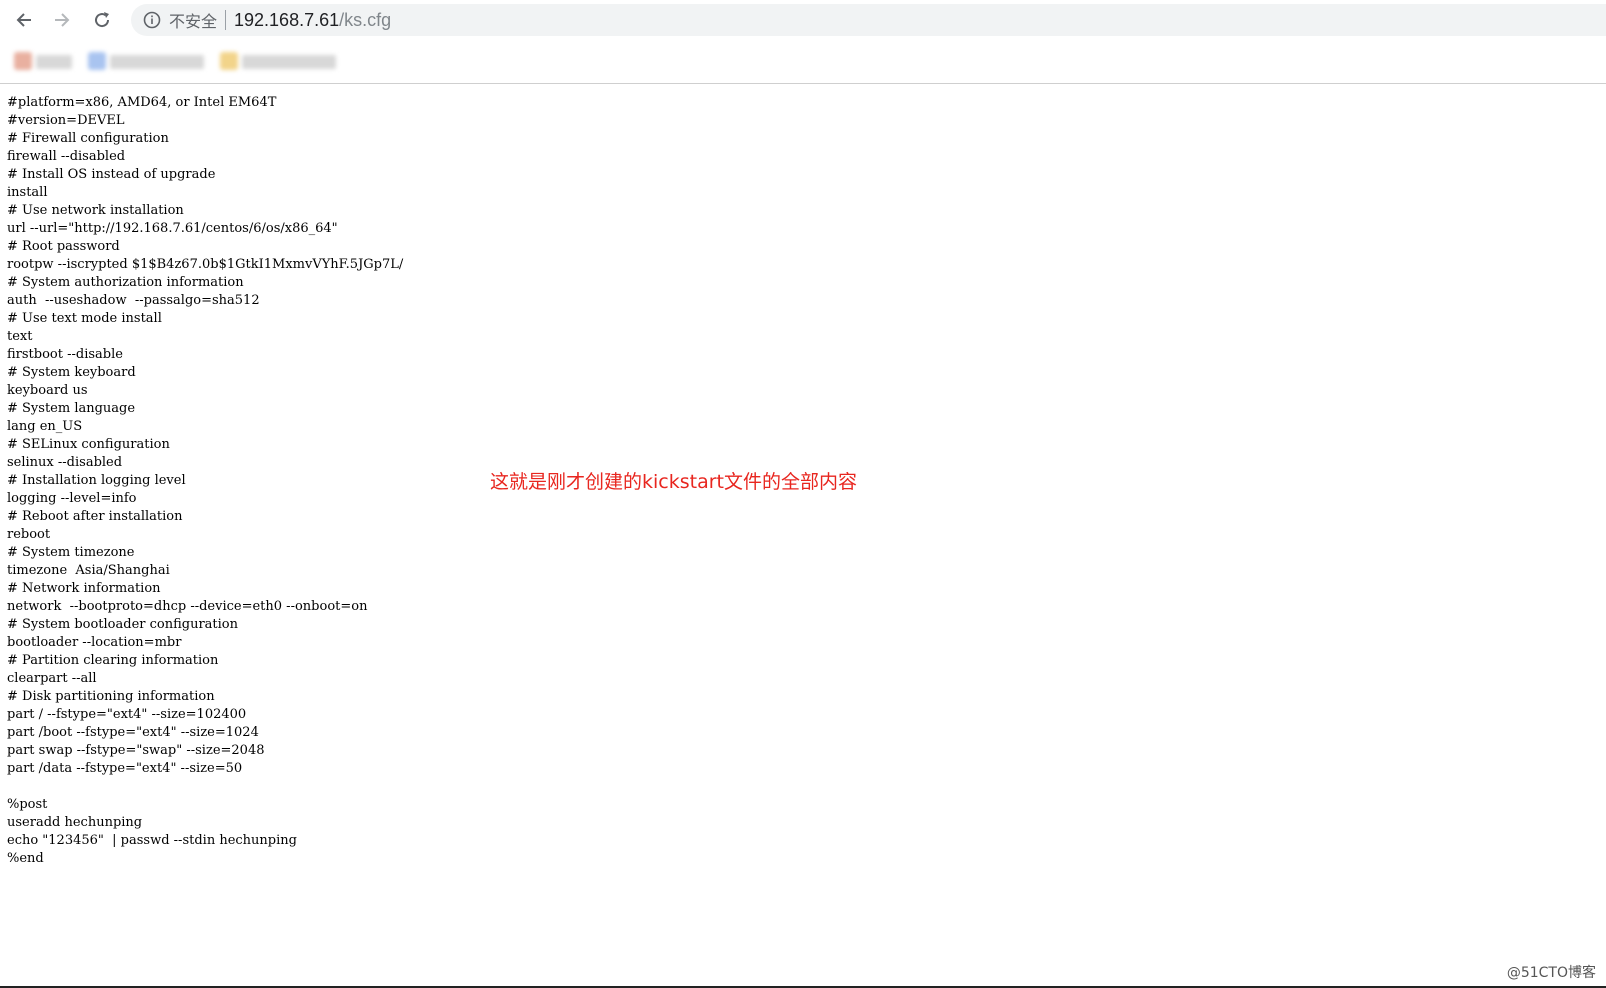  Describe the element at coordinates (27, 192) in the screenshot. I see `file-line: install` at that location.